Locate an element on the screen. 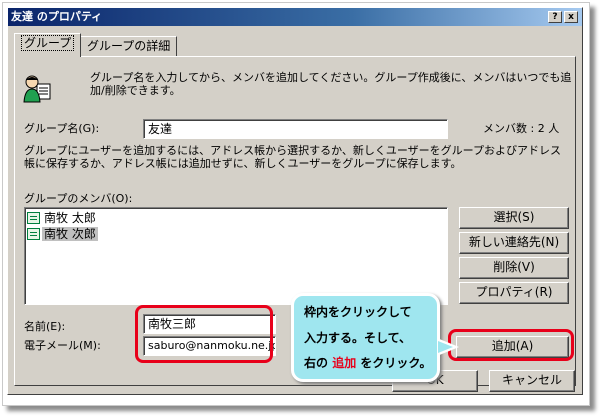  tab-group-details: グループの詳細 is located at coordinates (129, 46).